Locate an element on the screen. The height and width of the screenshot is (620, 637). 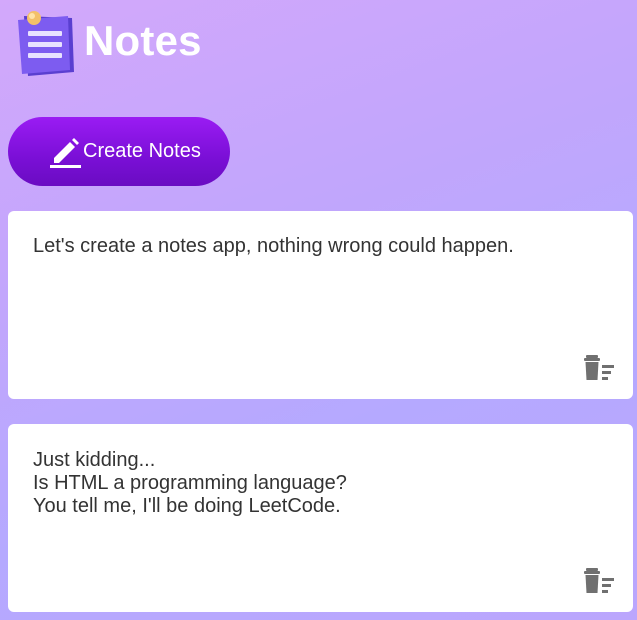
app-header: Notes is located at coordinates (108, 43).